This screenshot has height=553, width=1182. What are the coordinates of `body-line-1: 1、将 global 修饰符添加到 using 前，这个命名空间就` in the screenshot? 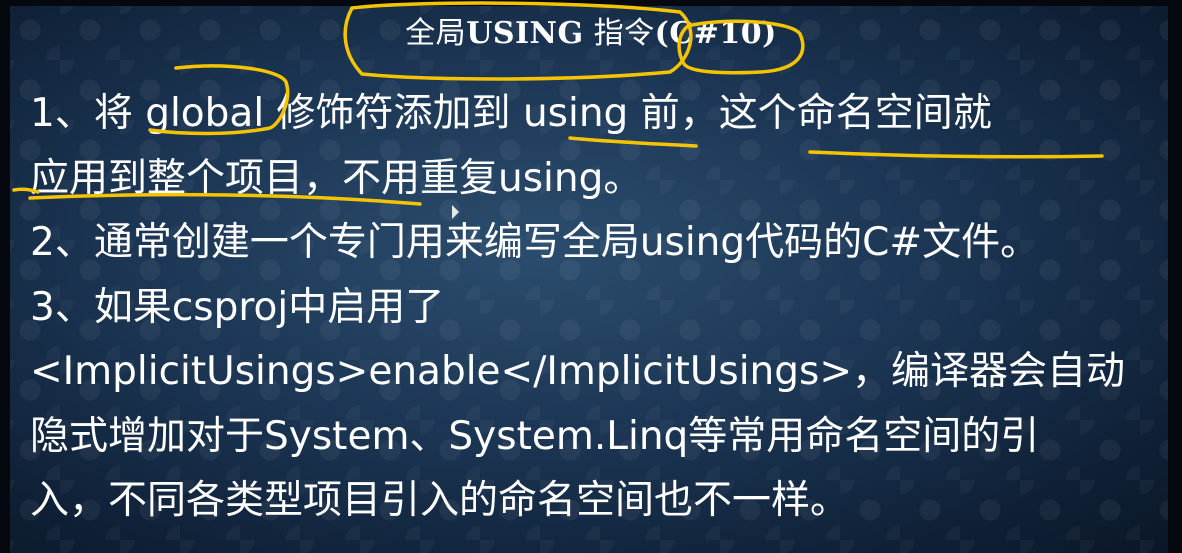 It's located at (511, 113).